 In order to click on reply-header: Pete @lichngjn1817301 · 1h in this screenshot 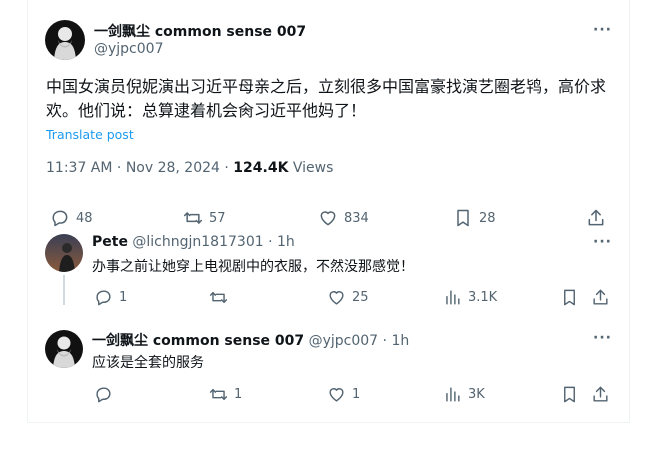, I will do `click(193, 242)`.